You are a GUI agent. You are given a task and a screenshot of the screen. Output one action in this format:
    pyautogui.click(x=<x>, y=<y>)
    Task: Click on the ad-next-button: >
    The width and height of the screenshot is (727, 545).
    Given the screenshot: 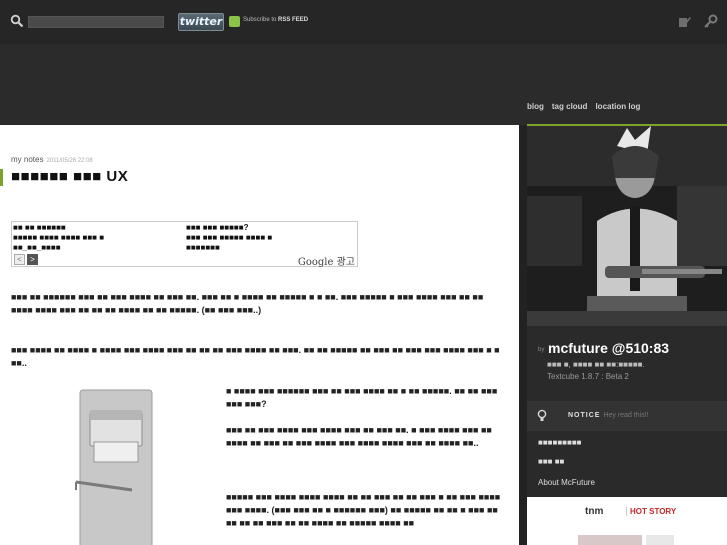 What is the action you would take?
    pyautogui.click(x=32, y=259)
    